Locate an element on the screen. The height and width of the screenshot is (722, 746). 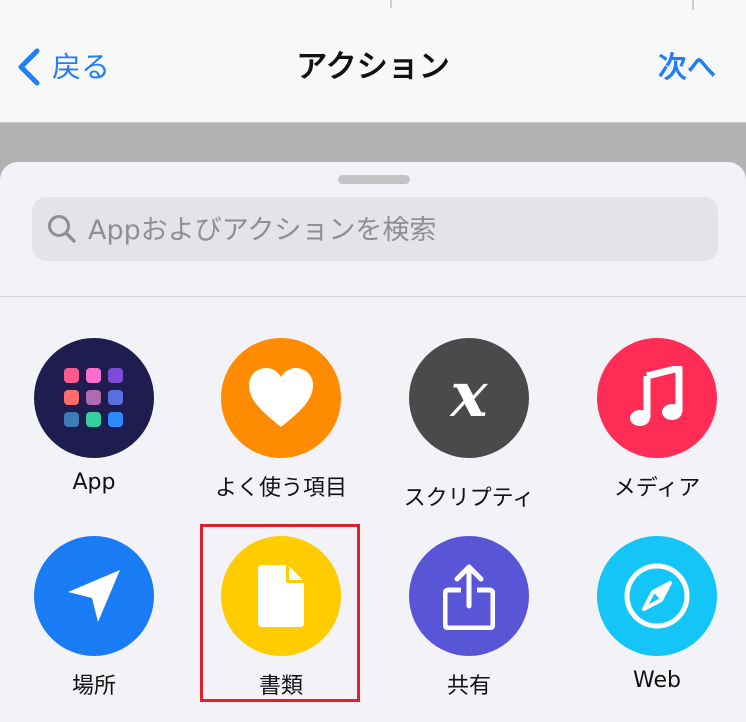
category-share: 共有 is located at coordinates (469, 626).